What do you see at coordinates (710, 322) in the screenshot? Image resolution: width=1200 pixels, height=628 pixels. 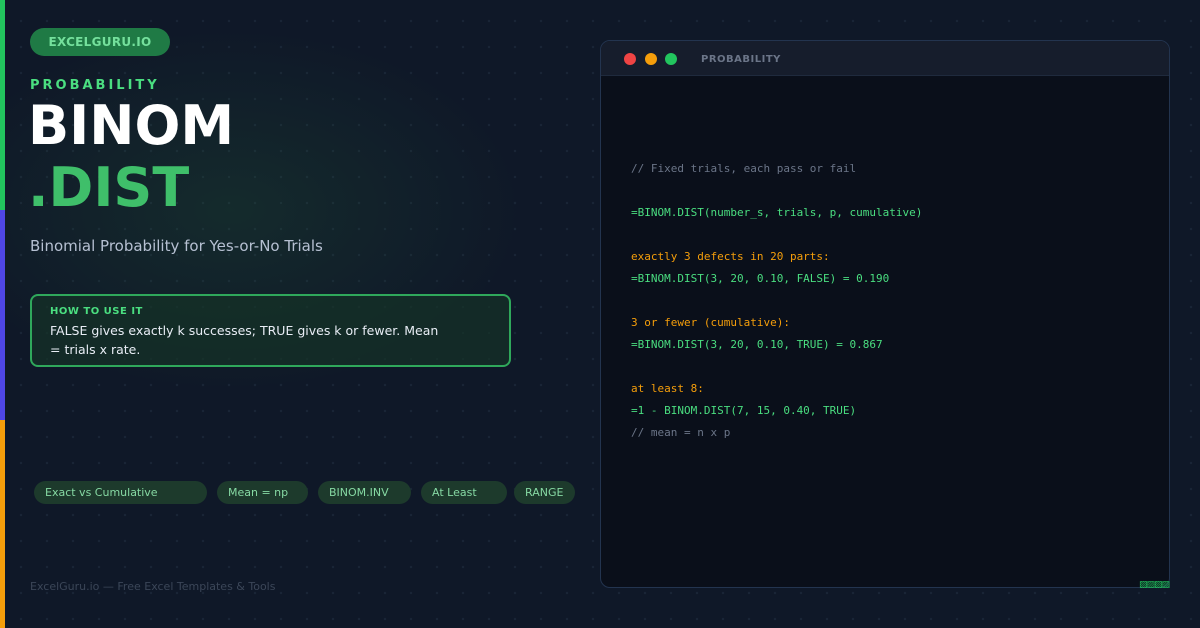 I see `code-line-label-cumulative: 3 or fewer (cumulative):` at bounding box center [710, 322].